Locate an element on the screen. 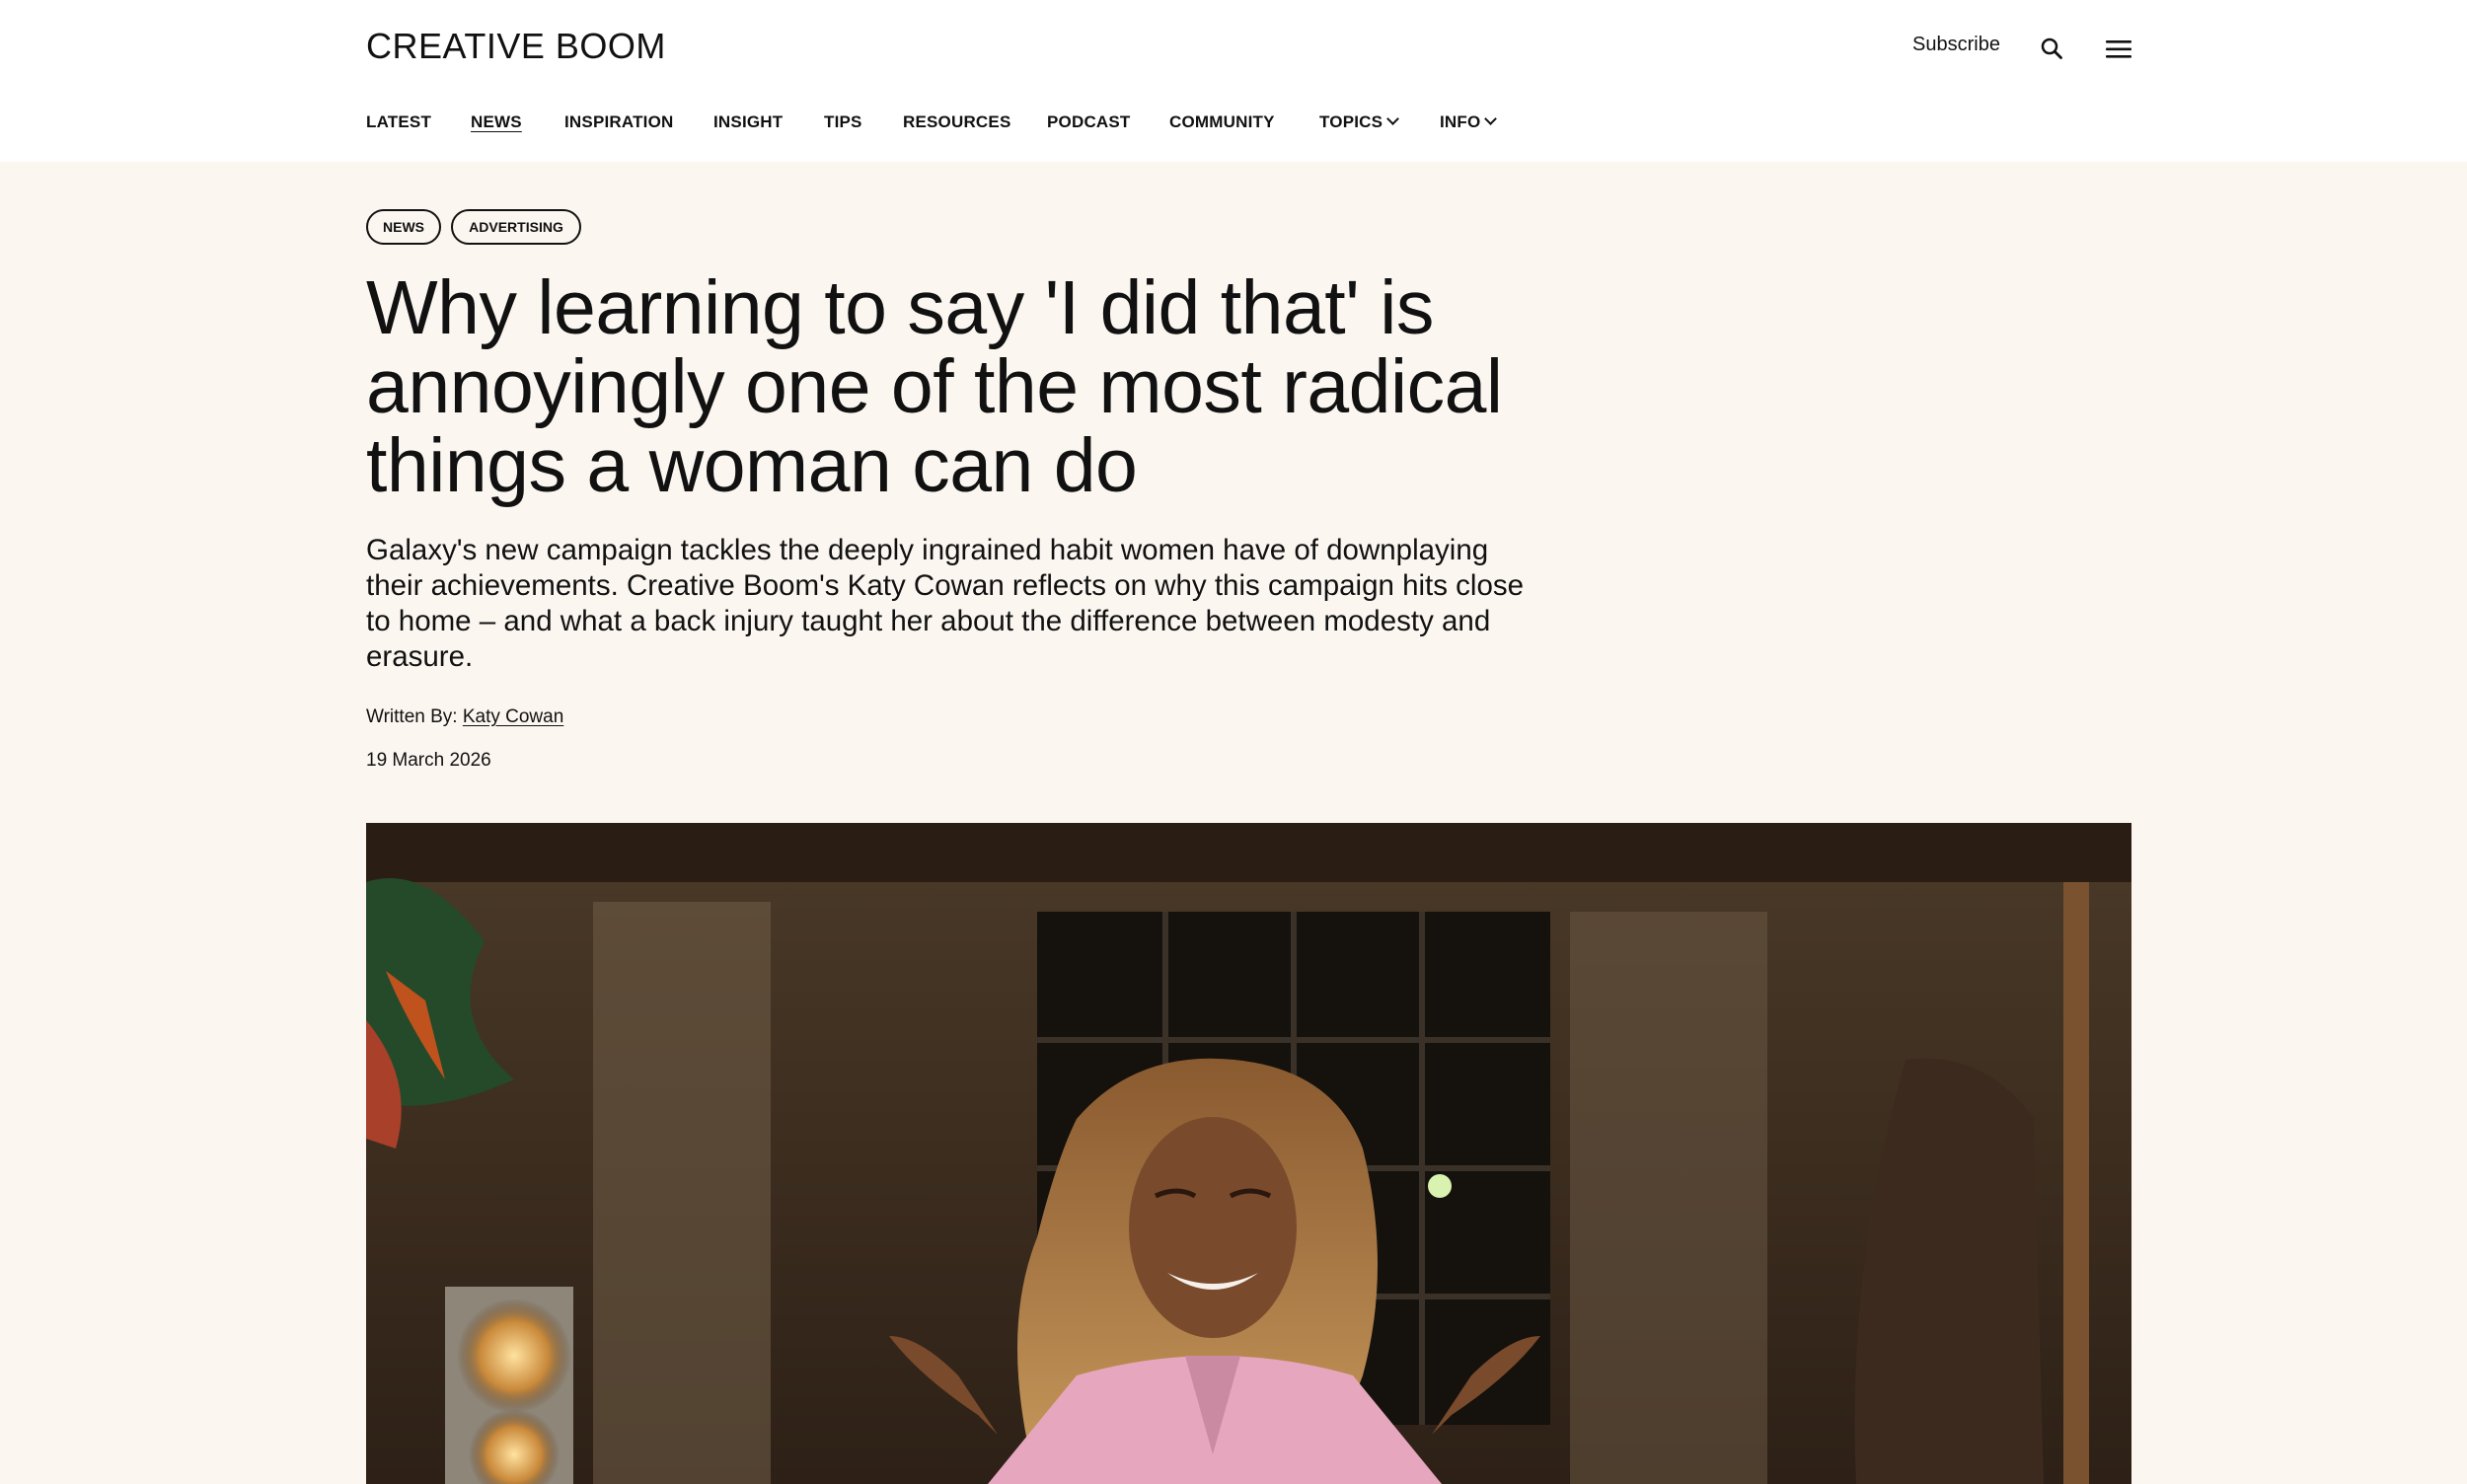  byline-prefix: Written By: is located at coordinates (414, 716).